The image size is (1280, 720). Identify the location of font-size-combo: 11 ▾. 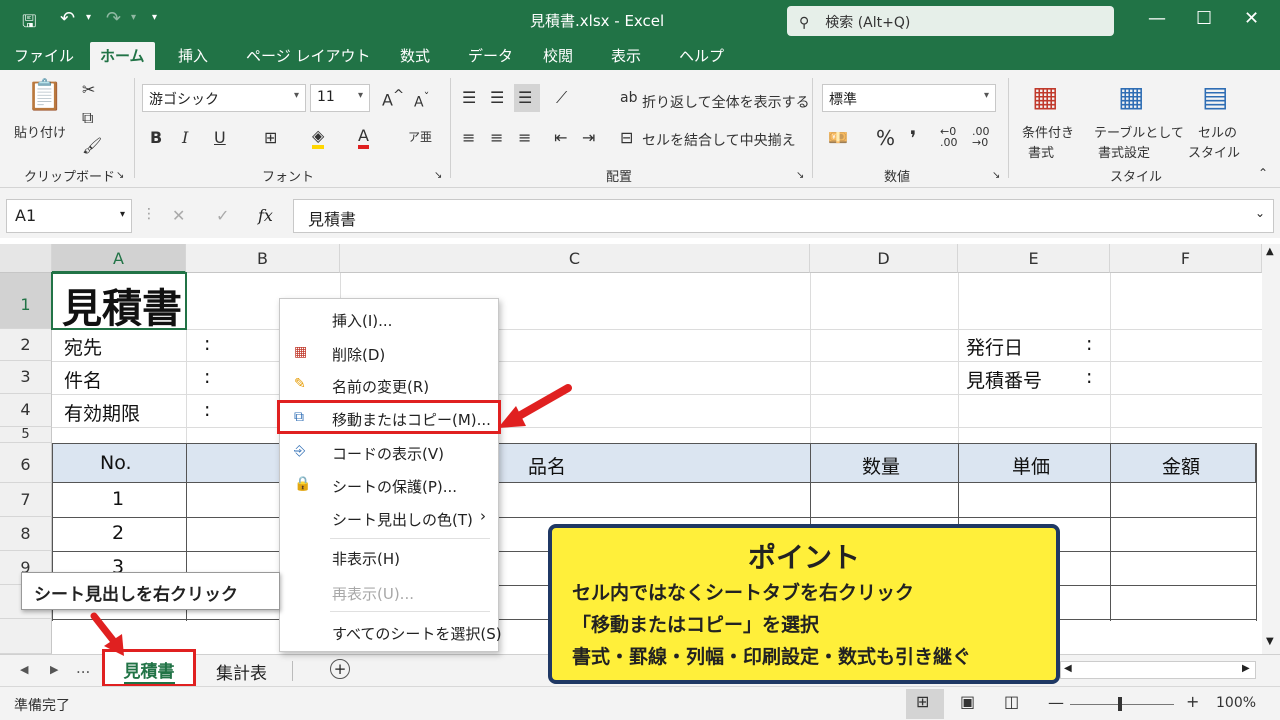
(340, 98).